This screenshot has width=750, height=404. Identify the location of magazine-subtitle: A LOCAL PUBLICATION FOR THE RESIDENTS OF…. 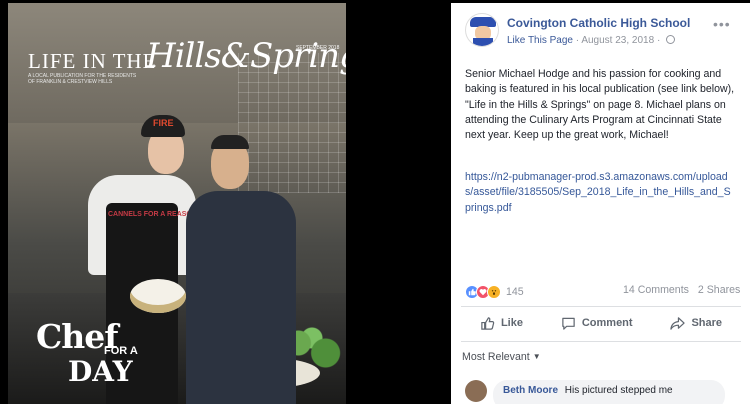
(82, 79).